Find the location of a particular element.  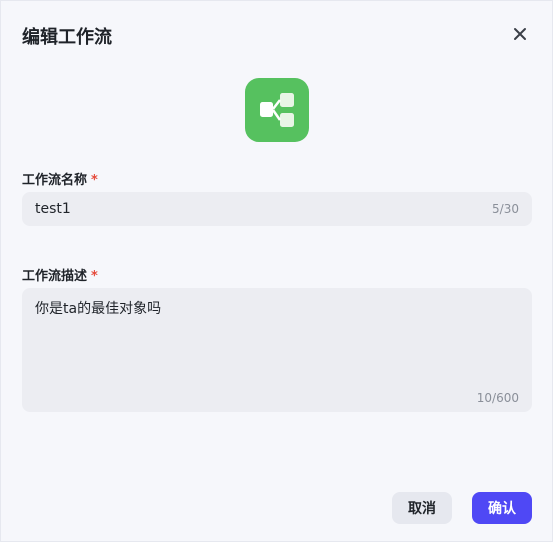

dialog-title: 编辑工作流 is located at coordinates (67, 37).